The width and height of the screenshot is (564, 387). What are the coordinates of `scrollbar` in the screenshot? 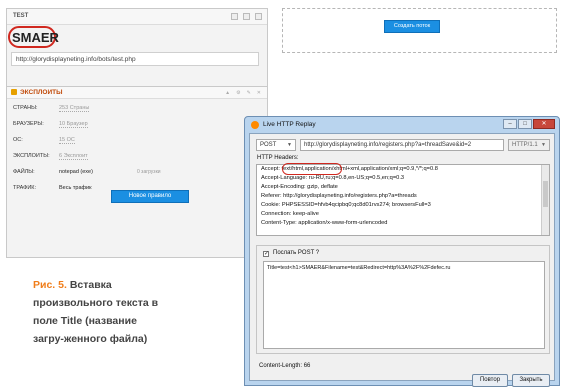 It's located at (545, 200).